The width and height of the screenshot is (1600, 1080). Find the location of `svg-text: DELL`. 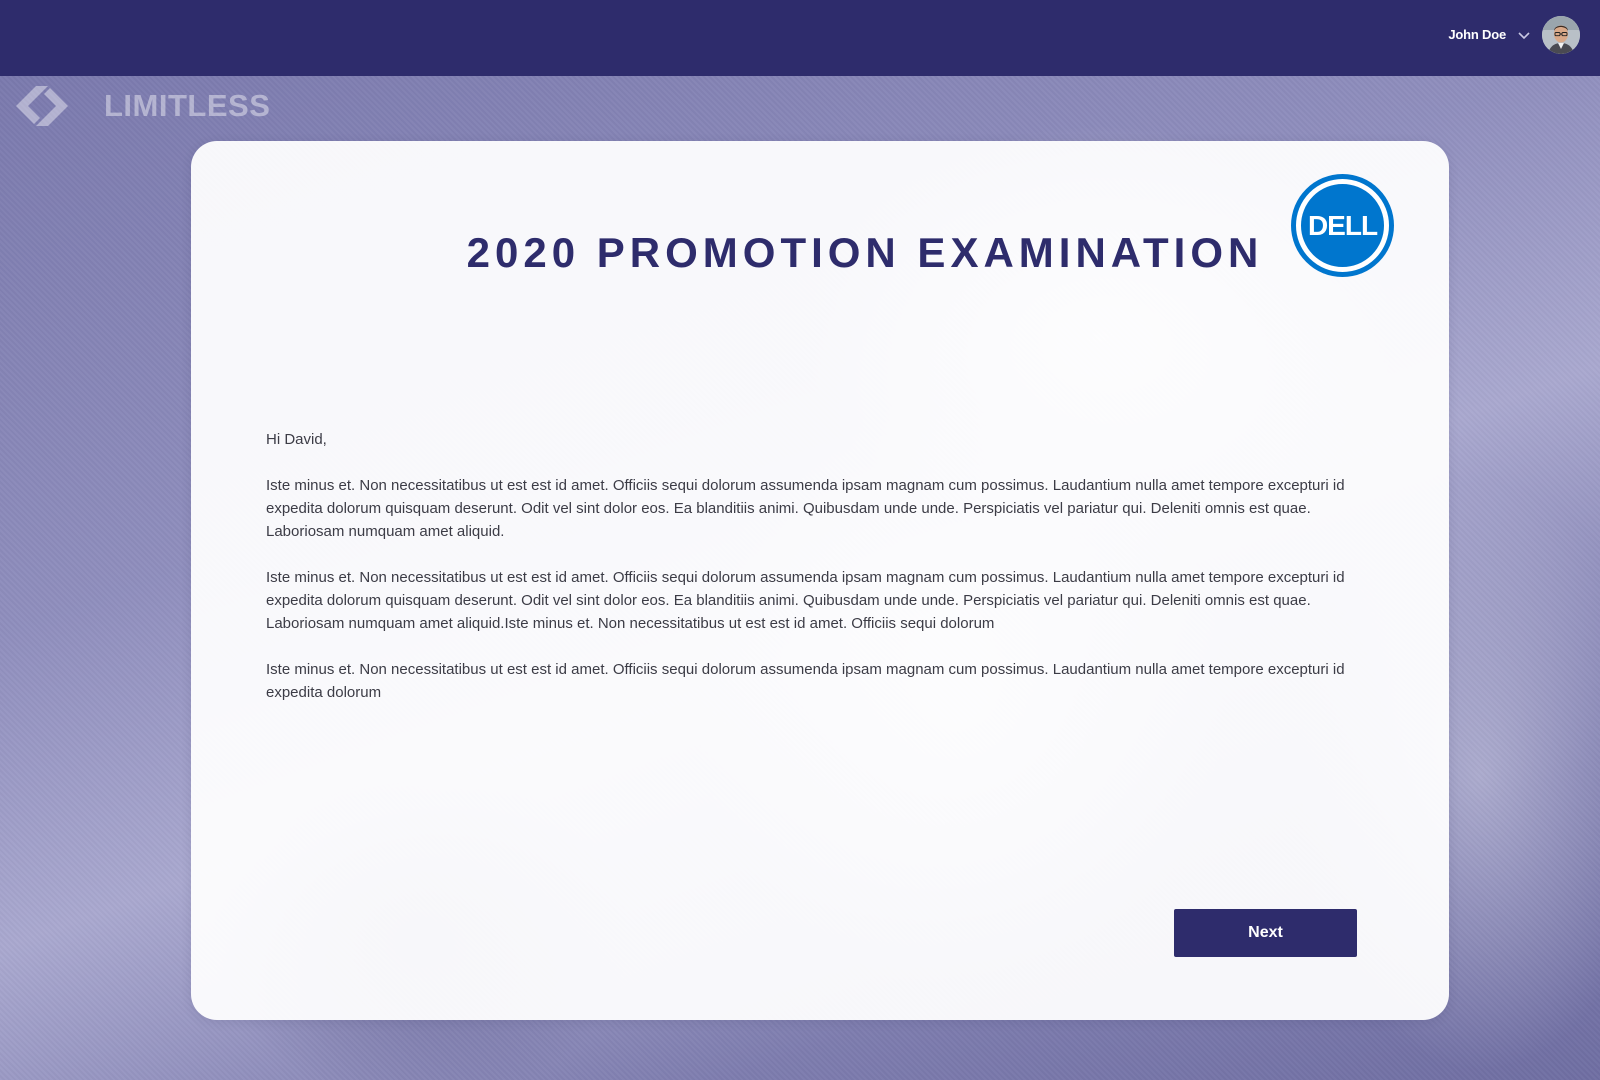

svg-text: DELL is located at coordinates (1343, 225).